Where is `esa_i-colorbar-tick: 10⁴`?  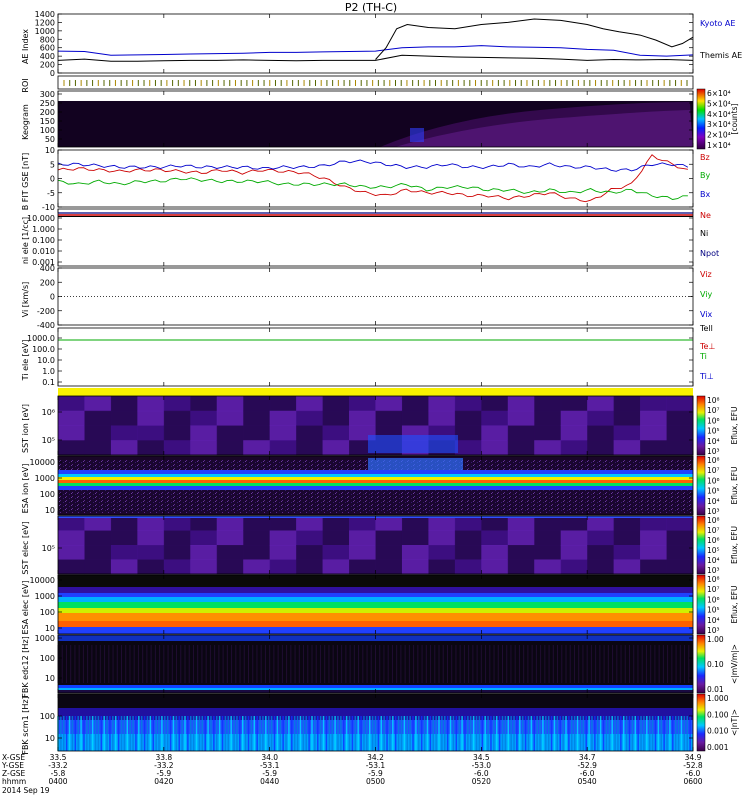 esa_i-colorbar-tick: 10⁴ is located at coordinates (713, 501).